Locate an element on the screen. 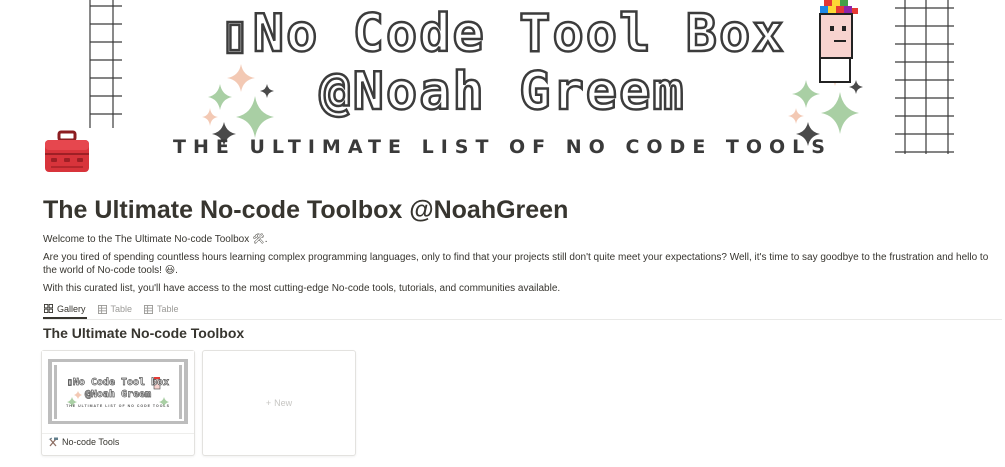 This screenshot has height=467, width=1005. new-card-content: + New is located at coordinates (279, 403).